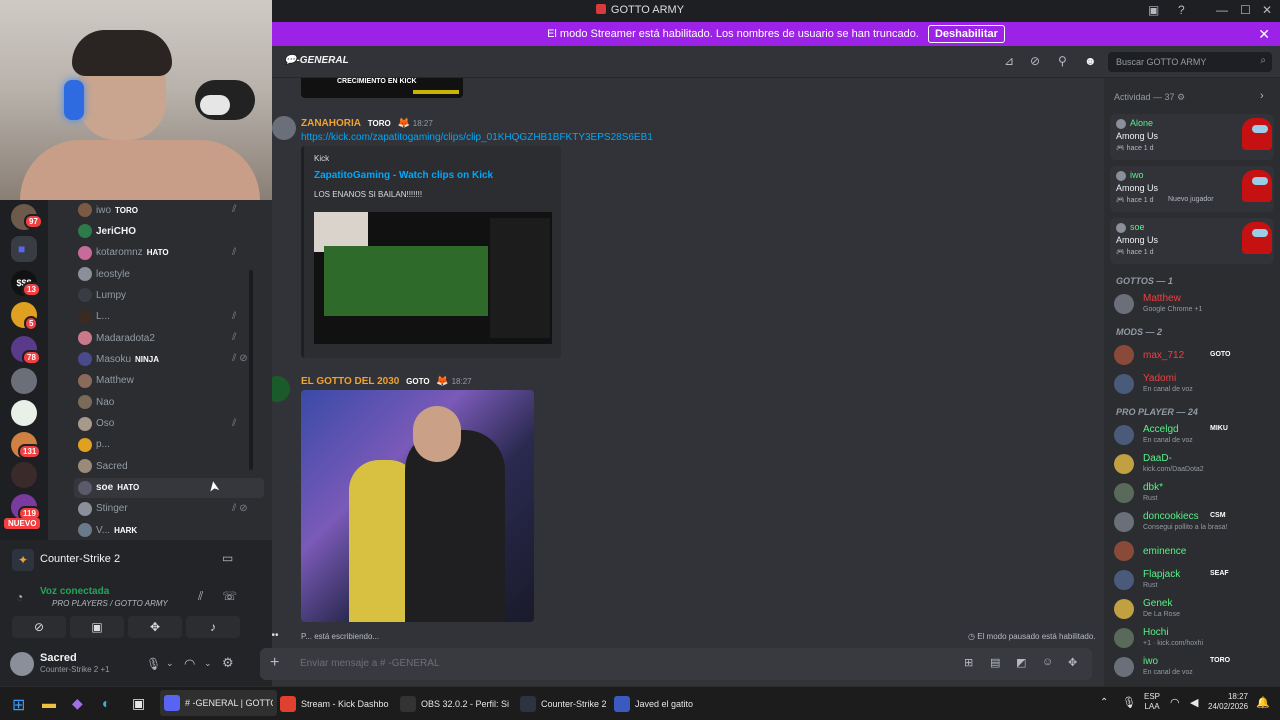  I want to click on minimize-icon: —, so click(1222, 10).